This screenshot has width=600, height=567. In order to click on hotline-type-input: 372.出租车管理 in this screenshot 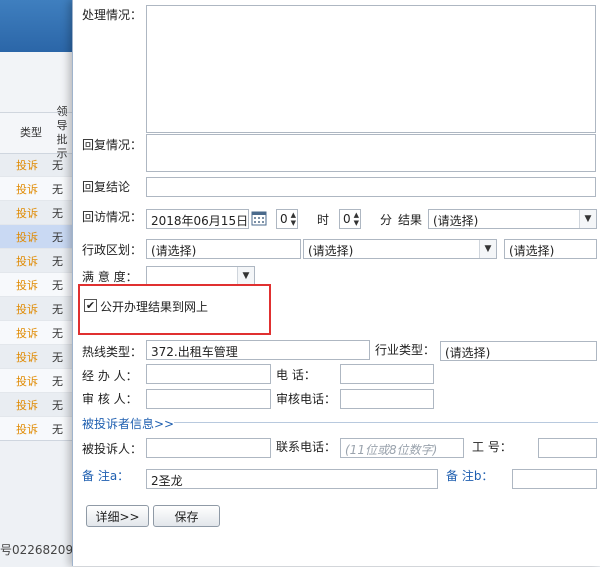, I will do `click(258, 350)`.